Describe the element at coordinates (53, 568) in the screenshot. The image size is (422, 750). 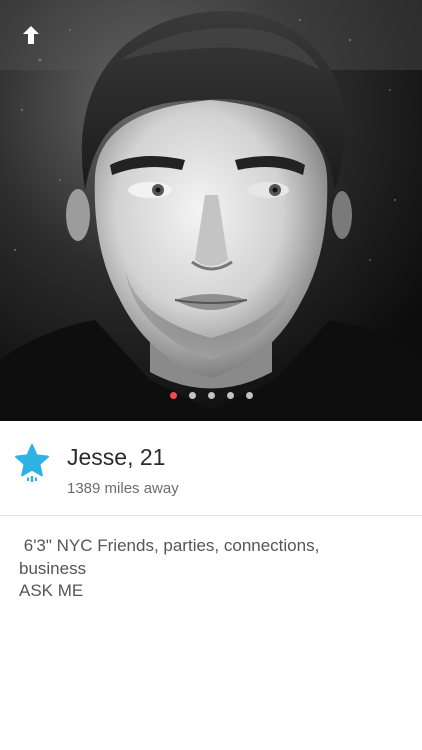
I see `bio-line-2: business` at that location.